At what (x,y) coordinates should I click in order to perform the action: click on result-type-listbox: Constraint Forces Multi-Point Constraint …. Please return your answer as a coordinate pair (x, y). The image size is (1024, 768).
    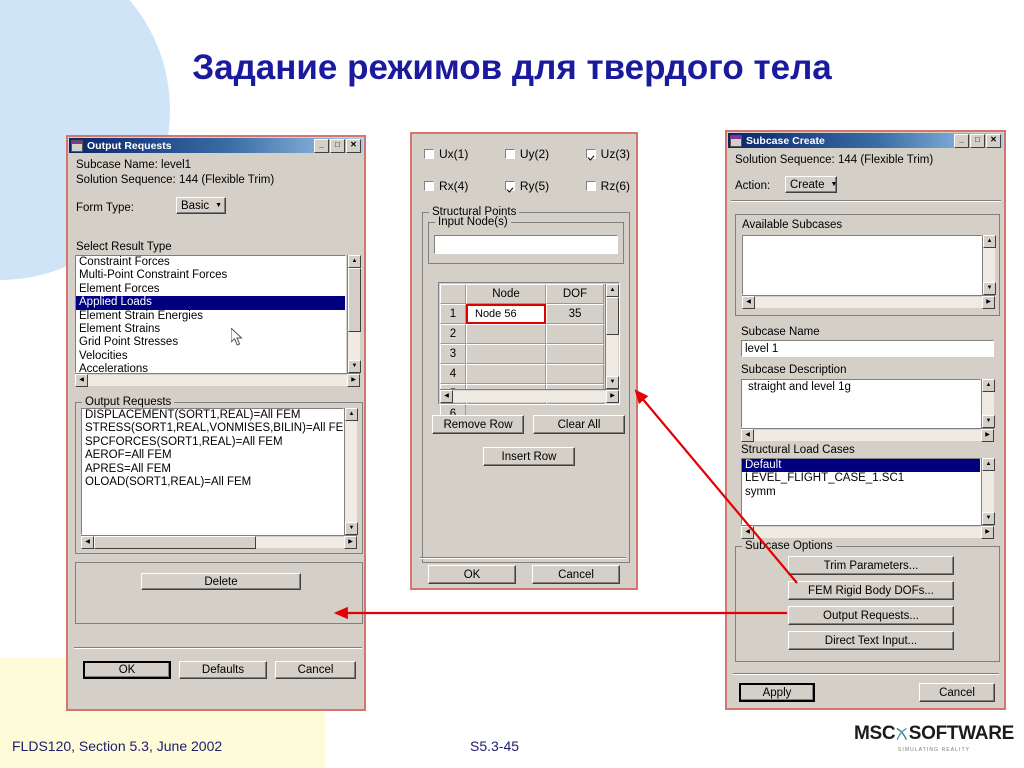
    Looking at the image, I should click on (218, 321).